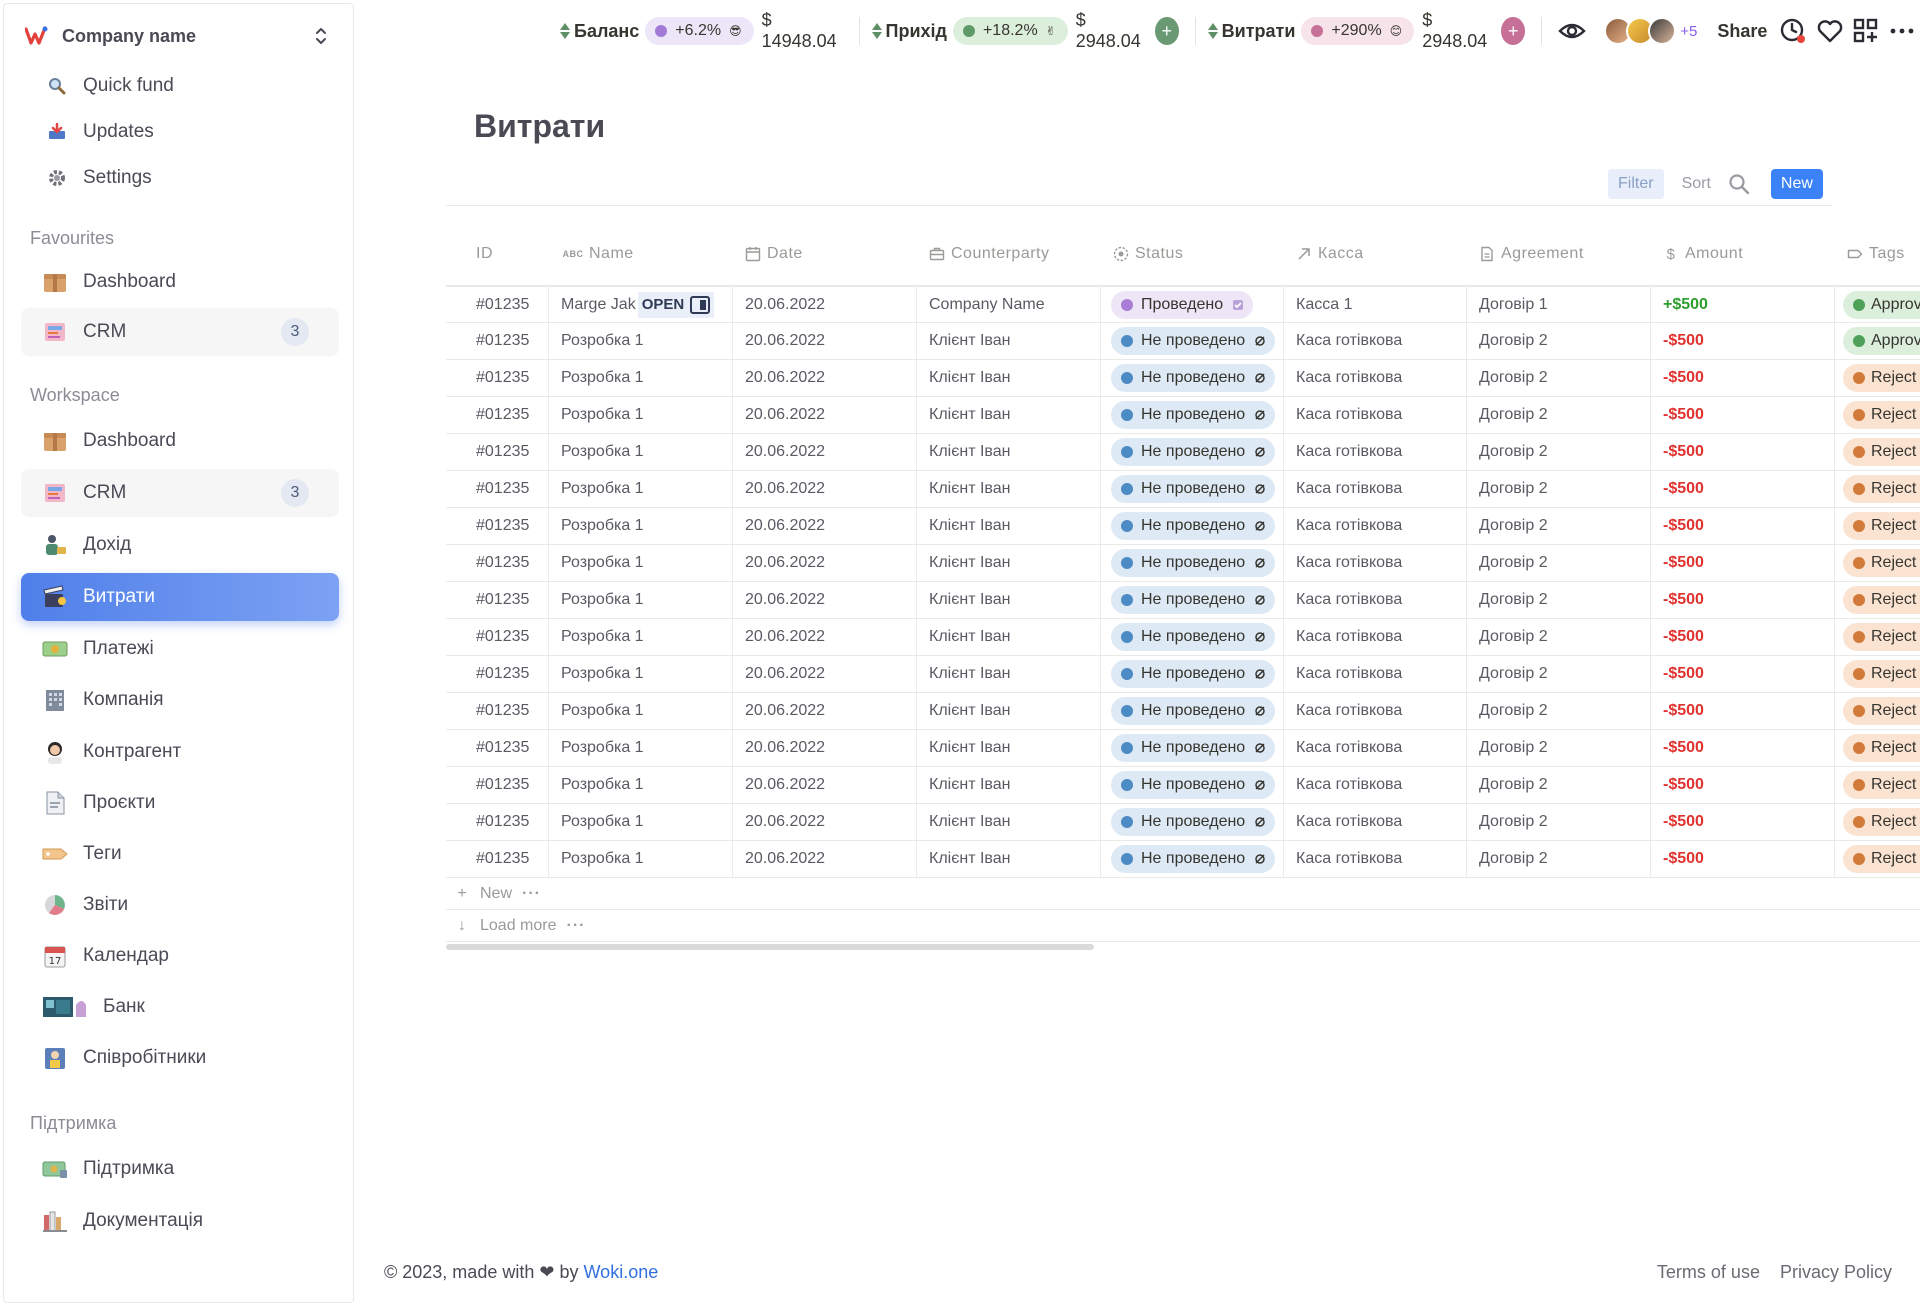 This screenshot has width=1920, height=1306. What do you see at coordinates (180, 493) in the screenshot?
I see `sidebar-item-crm: CRM 3` at bounding box center [180, 493].